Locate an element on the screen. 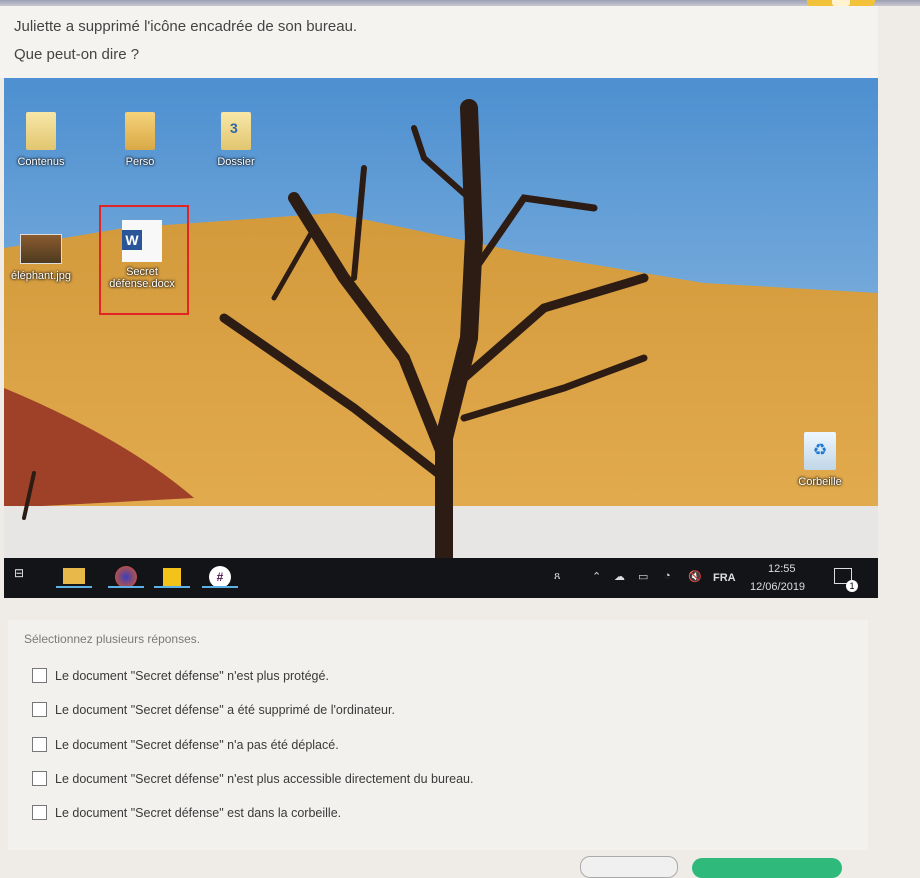 The width and height of the screenshot is (920, 878). desktop-icon-dossier: Dossier is located at coordinates (236, 140).